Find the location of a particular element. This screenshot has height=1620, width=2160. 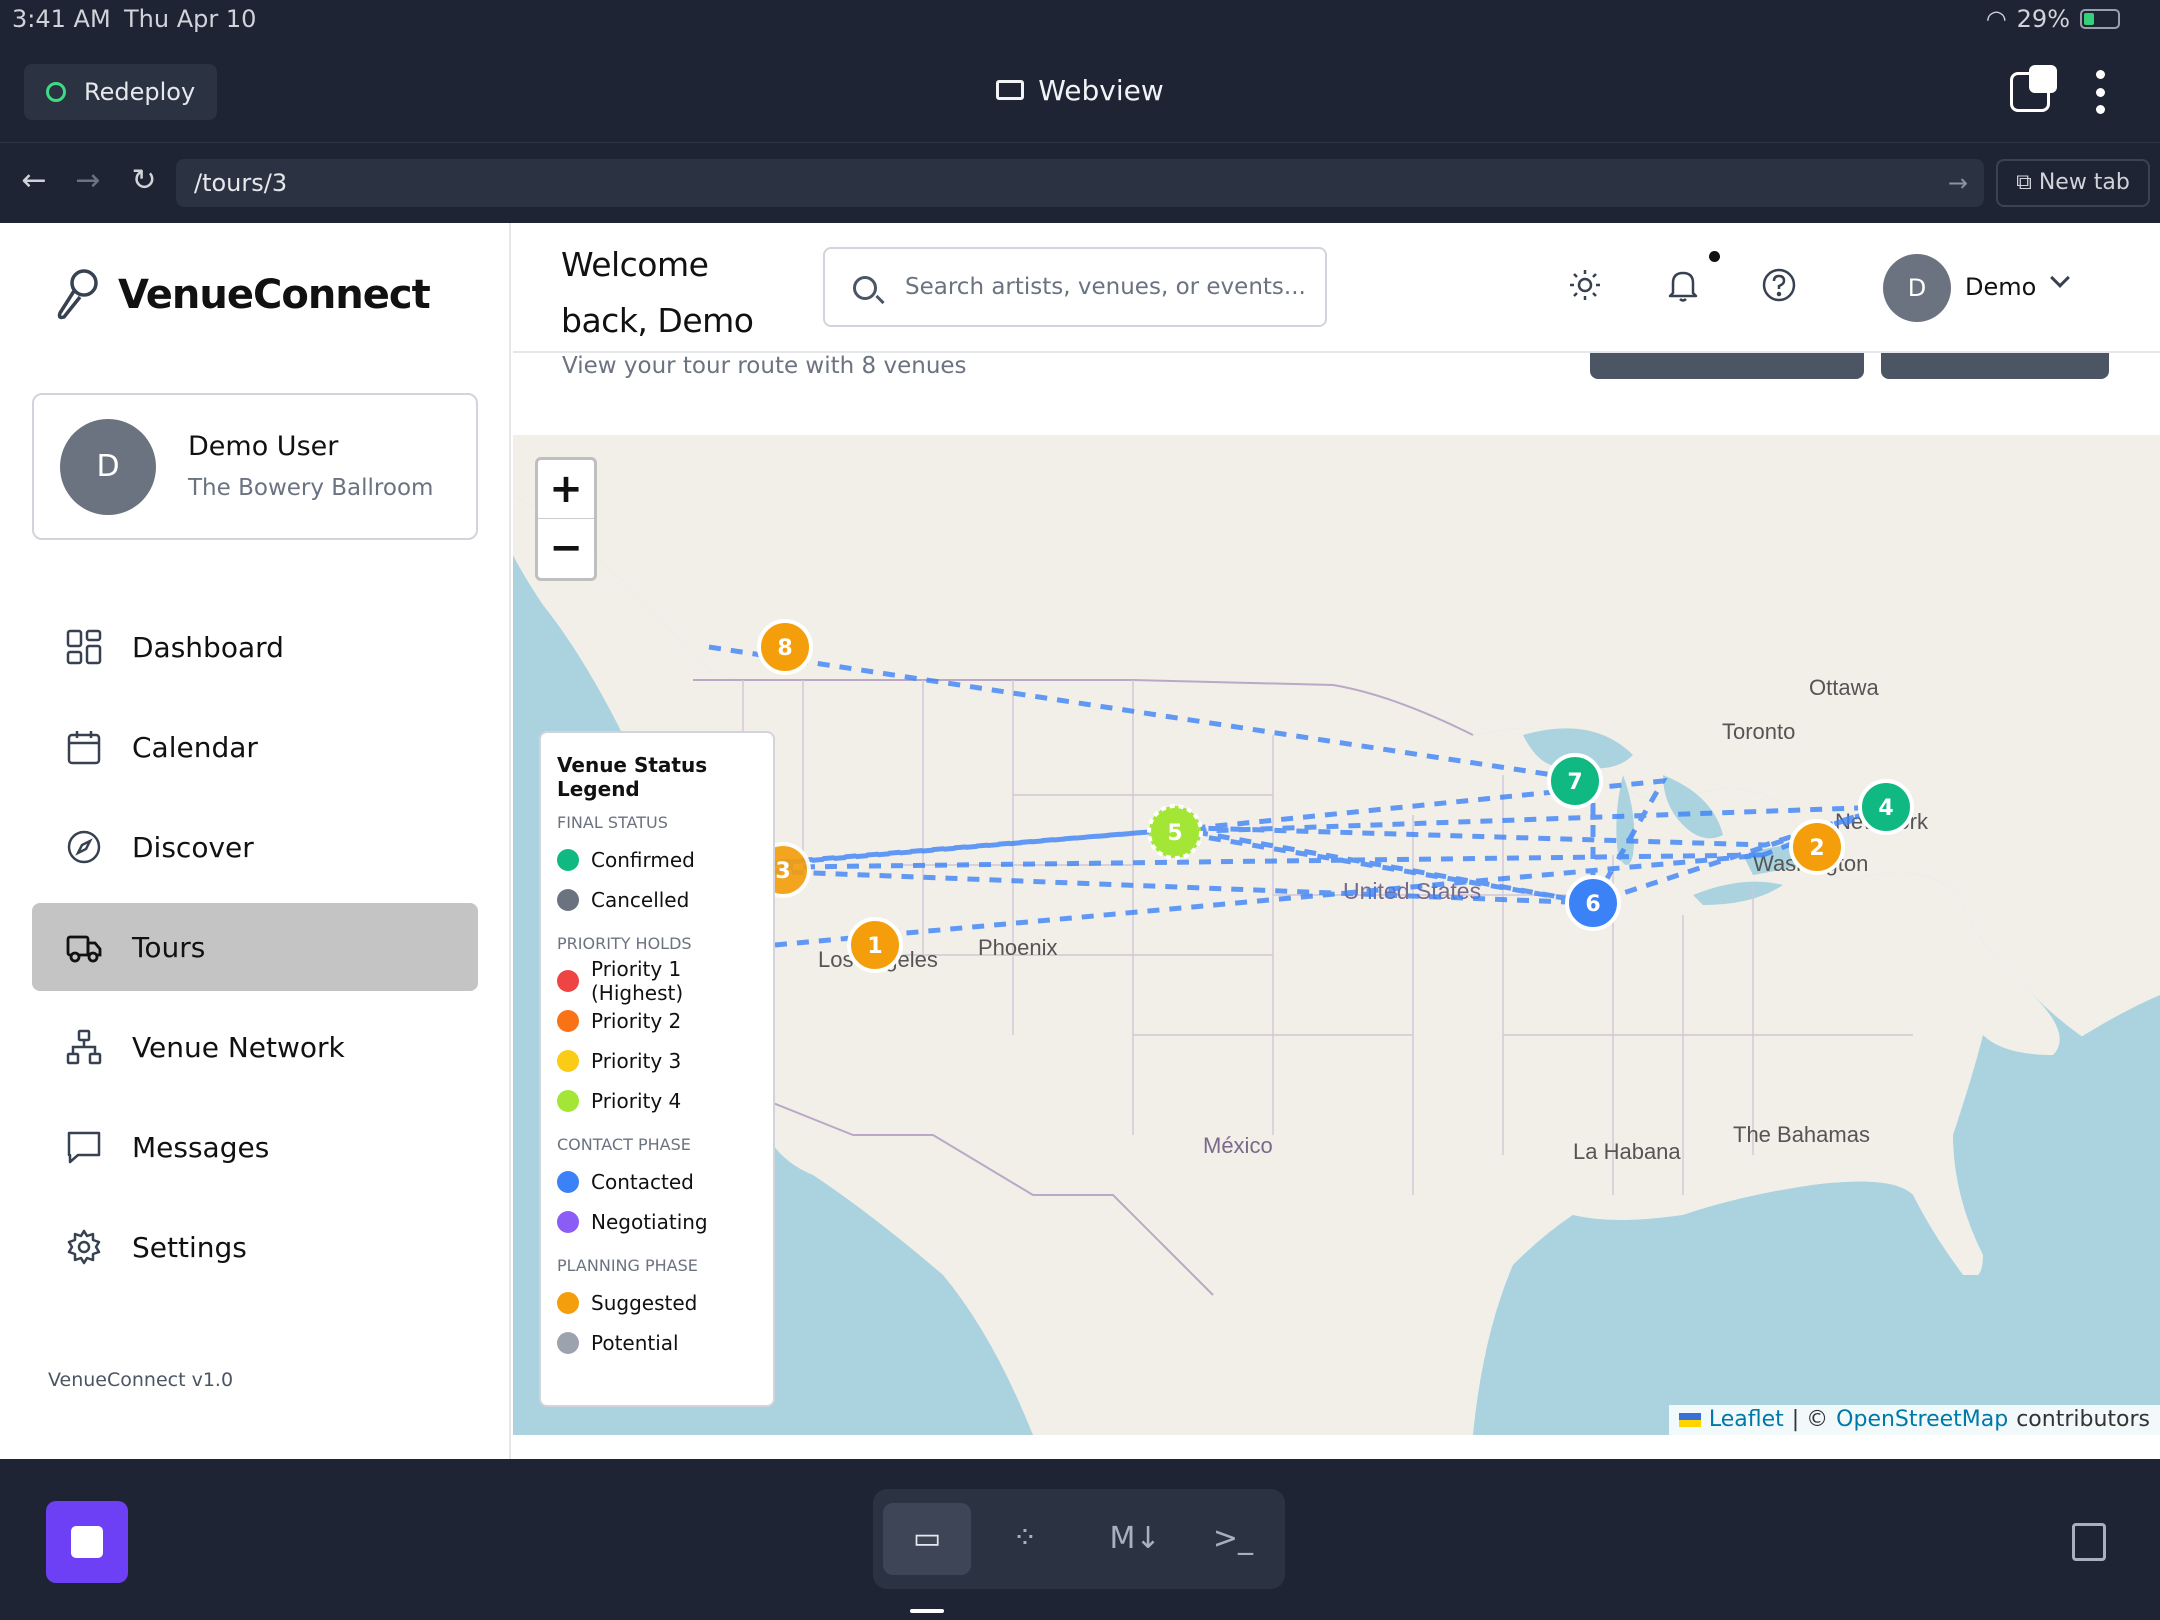

marker-label: 7 is located at coordinates (1574, 782).